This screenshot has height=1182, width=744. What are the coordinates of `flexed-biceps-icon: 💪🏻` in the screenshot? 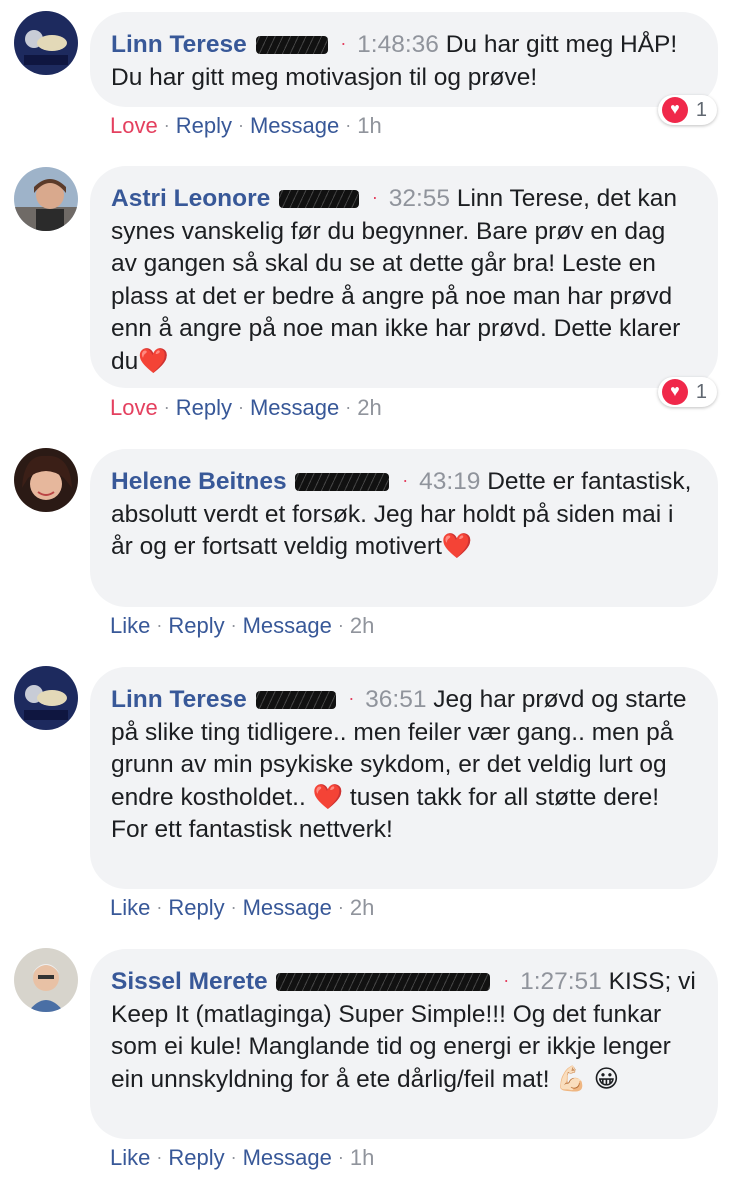 It's located at (571, 1079).